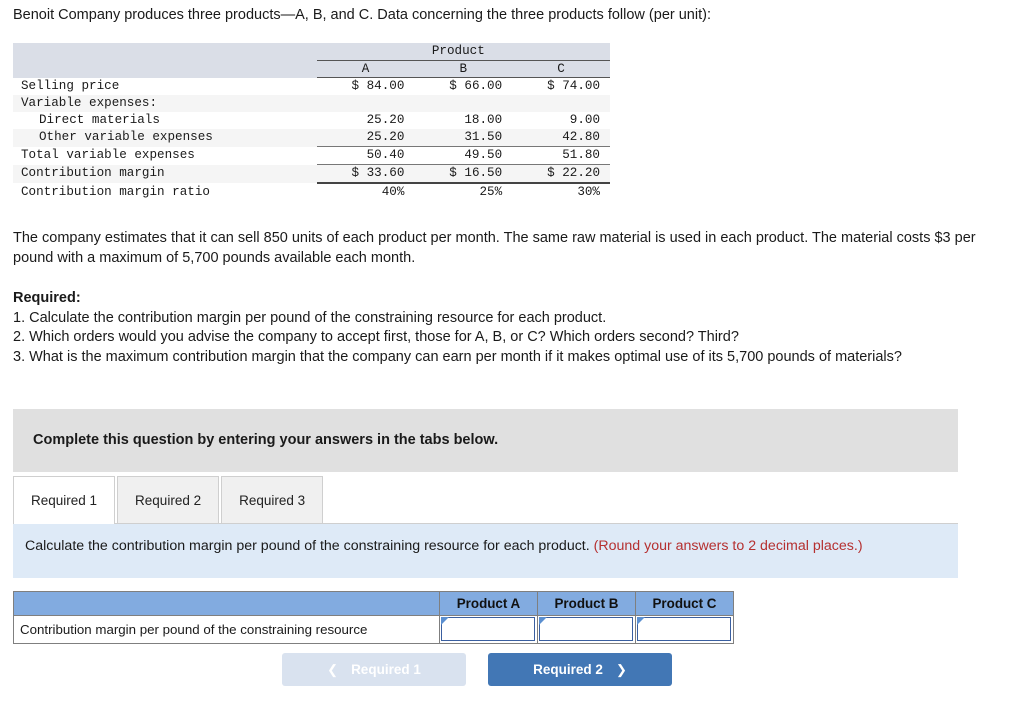 The width and height of the screenshot is (1024, 713). Describe the element at coordinates (165, 173) in the screenshot. I see `data-table-row-label: Contribution margin` at that location.